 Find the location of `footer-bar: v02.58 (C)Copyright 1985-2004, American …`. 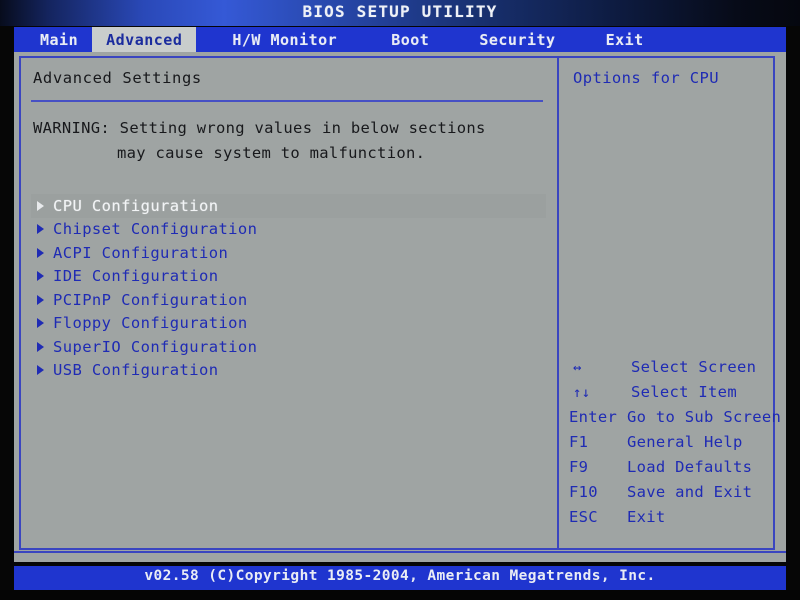

footer-bar: v02.58 (C)Copyright 1985-2004, American … is located at coordinates (400, 578).